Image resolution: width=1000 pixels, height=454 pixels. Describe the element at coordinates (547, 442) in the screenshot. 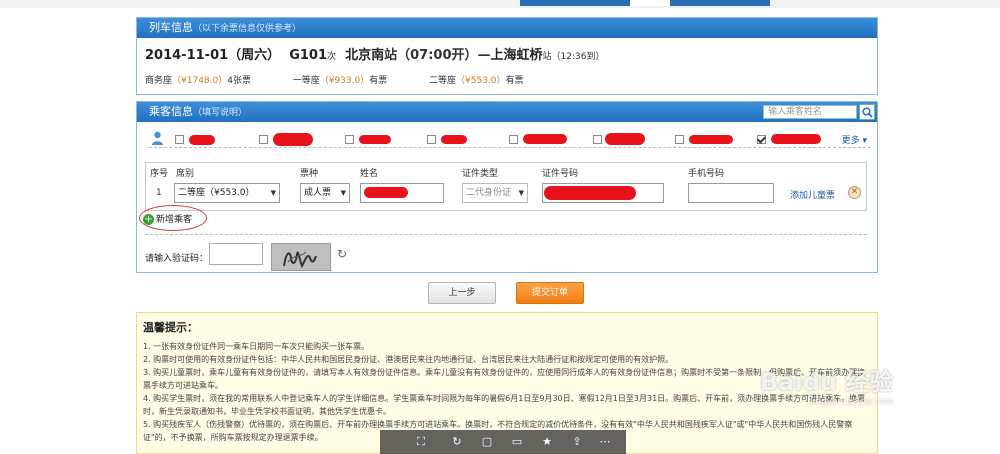

I see `bookmark-icon: ★` at that location.